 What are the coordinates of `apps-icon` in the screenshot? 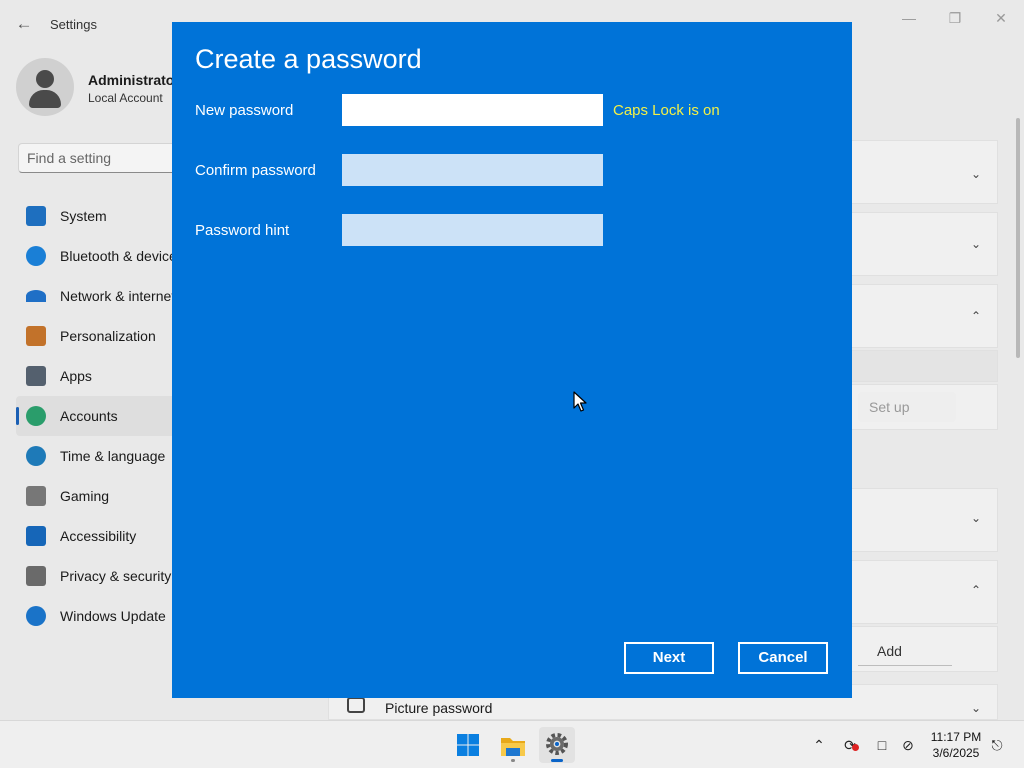 It's located at (36, 376).